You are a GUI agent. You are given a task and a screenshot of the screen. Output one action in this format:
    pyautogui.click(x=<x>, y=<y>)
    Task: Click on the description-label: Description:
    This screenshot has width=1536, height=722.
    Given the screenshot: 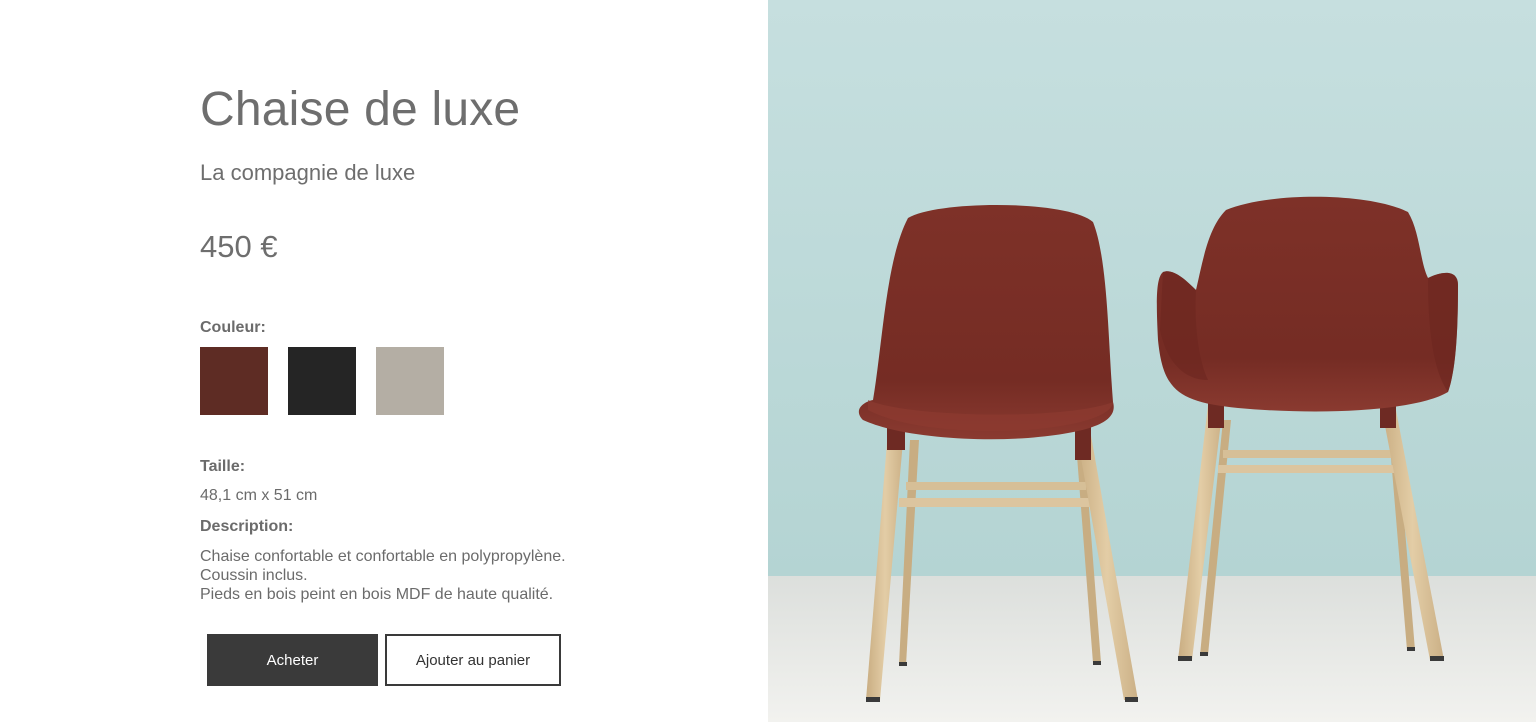 What is the action you would take?
    pyautogui.click(x=247, y=526)
    